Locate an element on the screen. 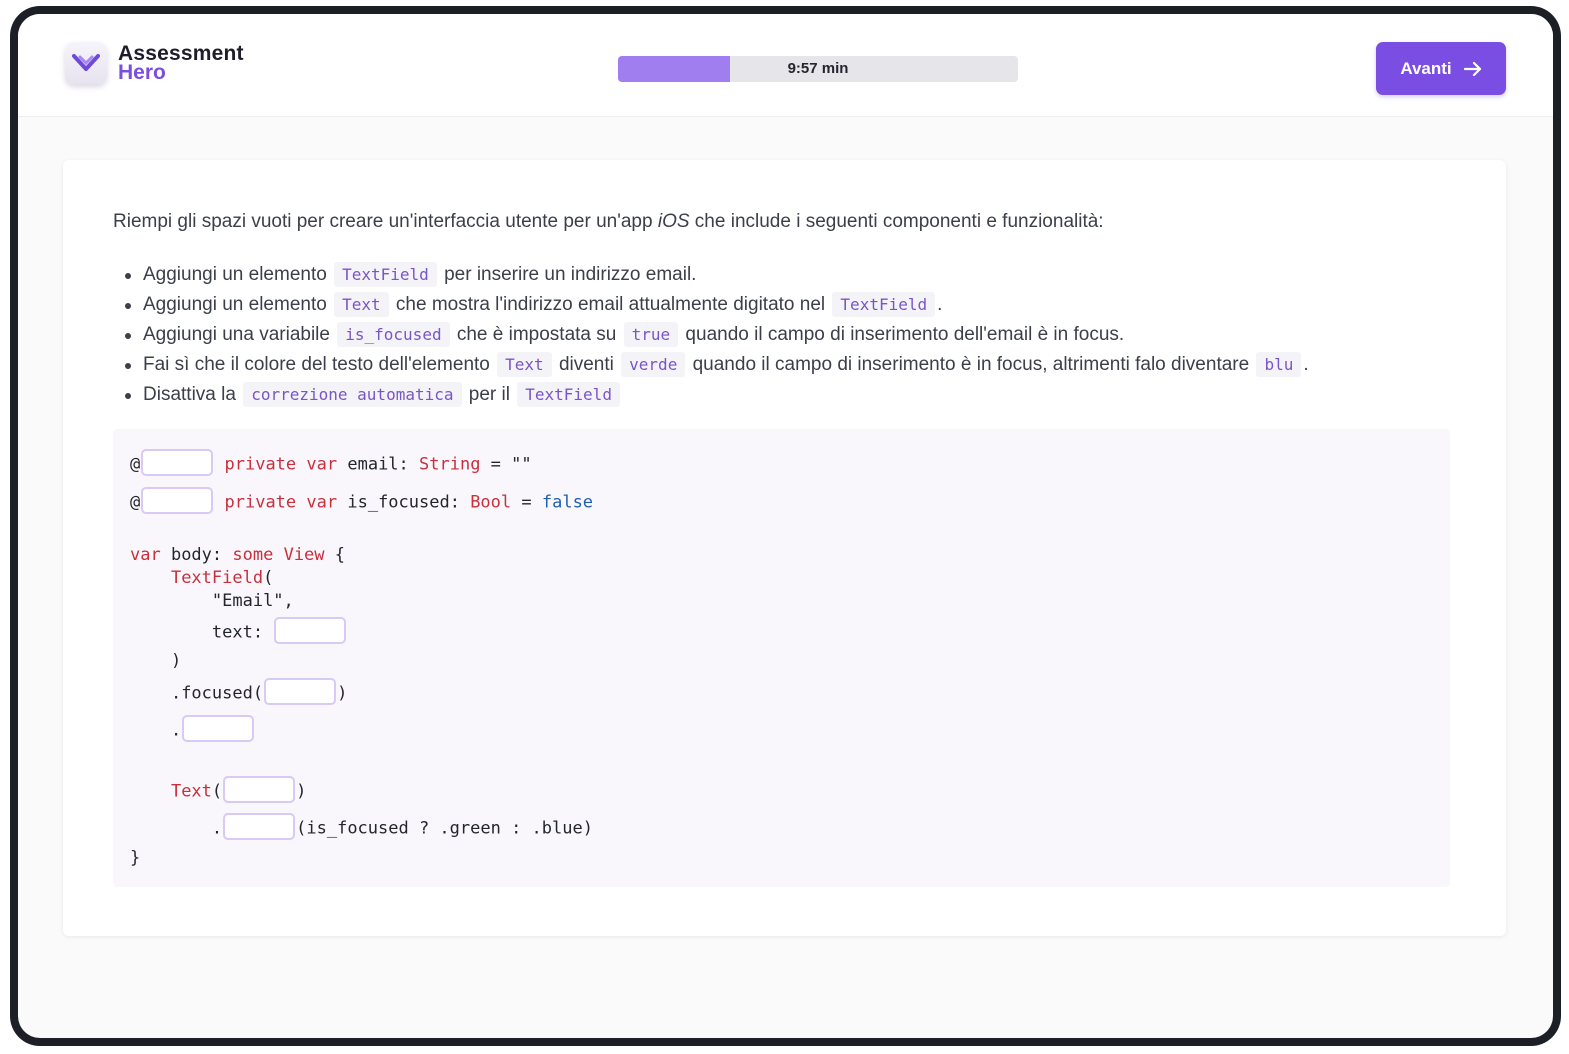  next-button-label: Avanti is located at coordinates (1426, 68).